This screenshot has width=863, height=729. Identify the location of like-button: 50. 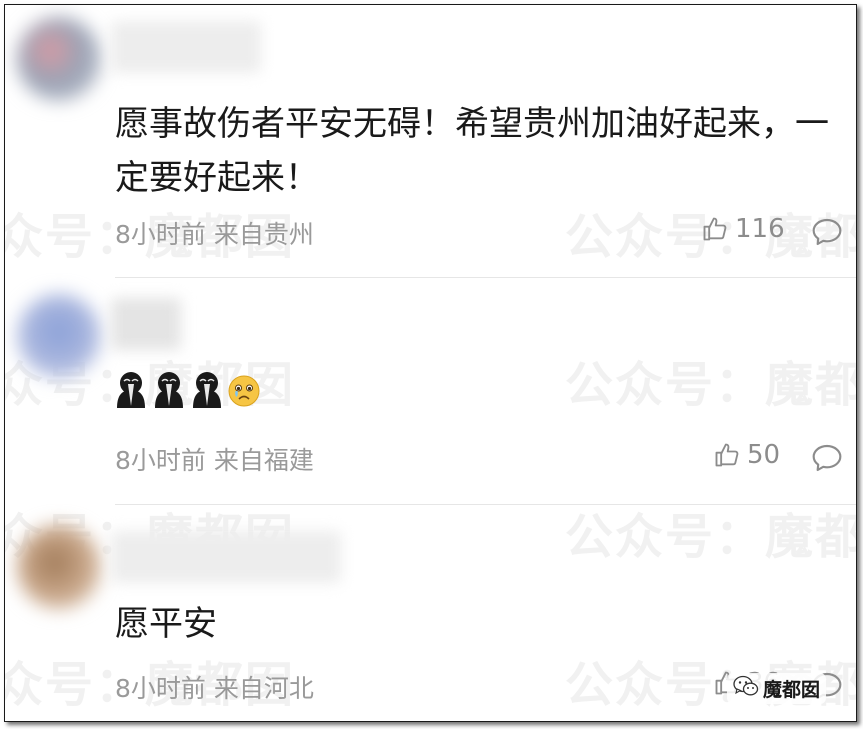
(746, 455).